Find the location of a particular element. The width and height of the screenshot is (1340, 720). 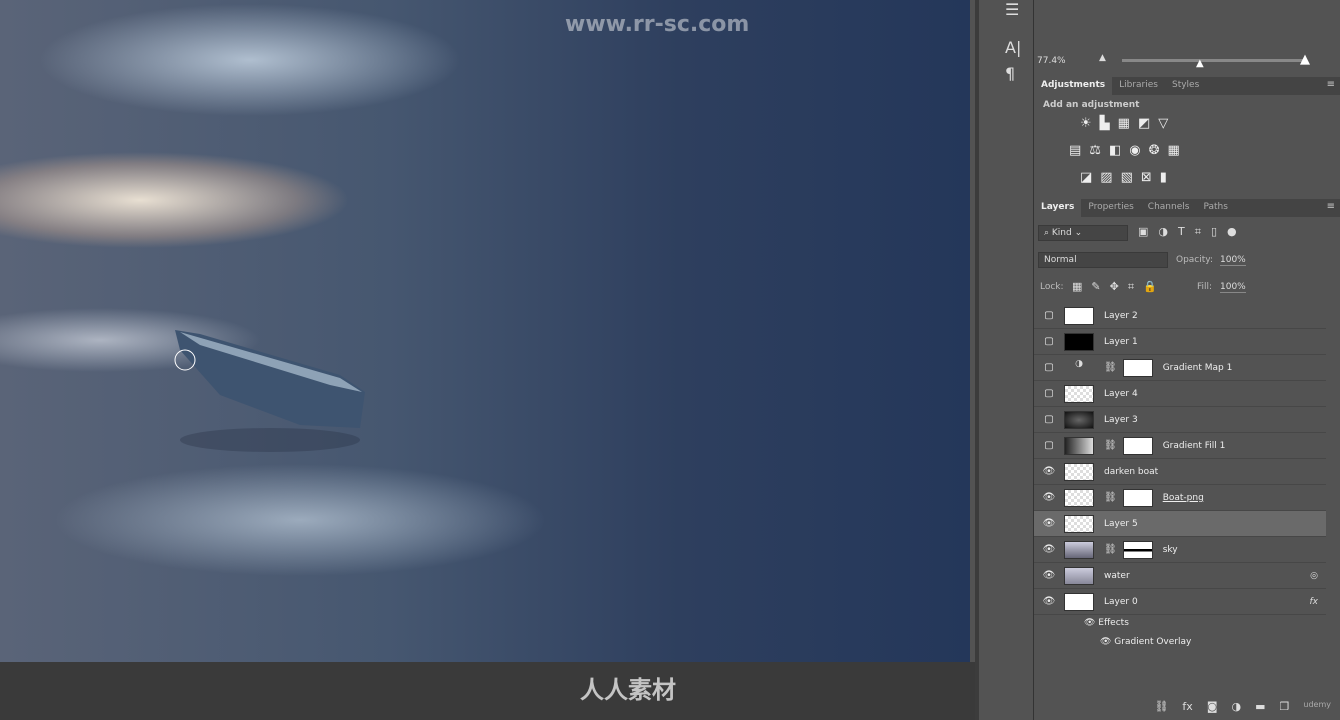

tab-layers: Layers is located at coordinates (1058, 208).